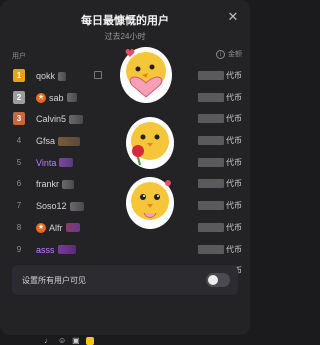 Image resolution: width=320 pixels, height=345 pixels. I want to click on username-text: sab, so click(56, 97).